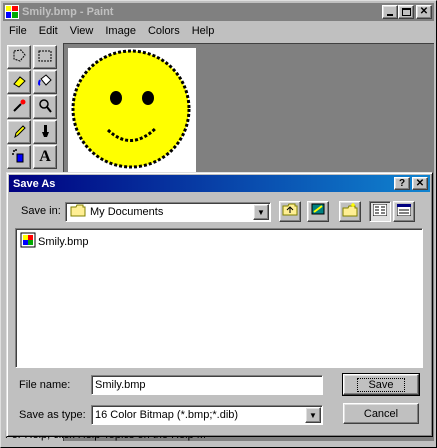  I want to click on fill-bucket-icon, so click(45, 82).